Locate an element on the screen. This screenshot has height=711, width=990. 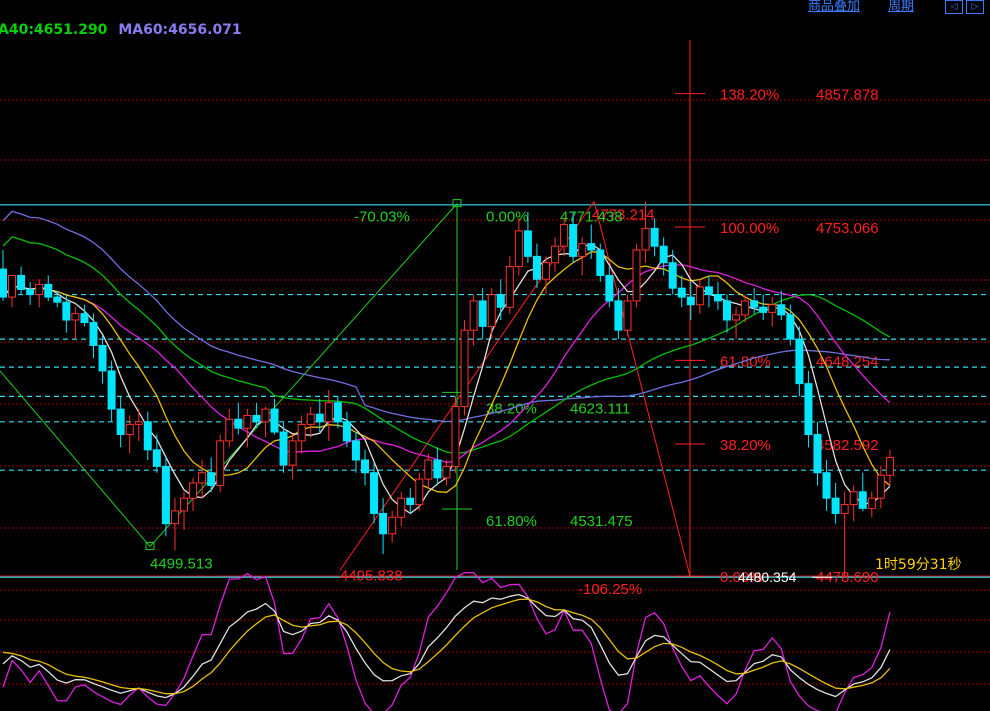
fib-green-618-pct: 61.80% is located at coordinates (511, 521).